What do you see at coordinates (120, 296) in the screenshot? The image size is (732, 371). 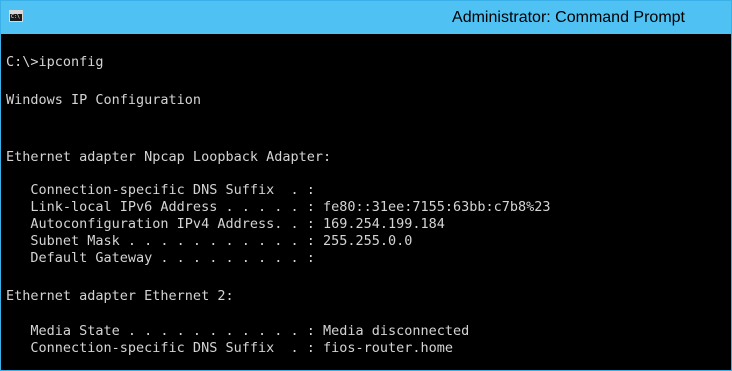 I see `adapter-heading-ethernet2: Ethernet adapter Ethernet 2:` at bounding box center [120, 296].